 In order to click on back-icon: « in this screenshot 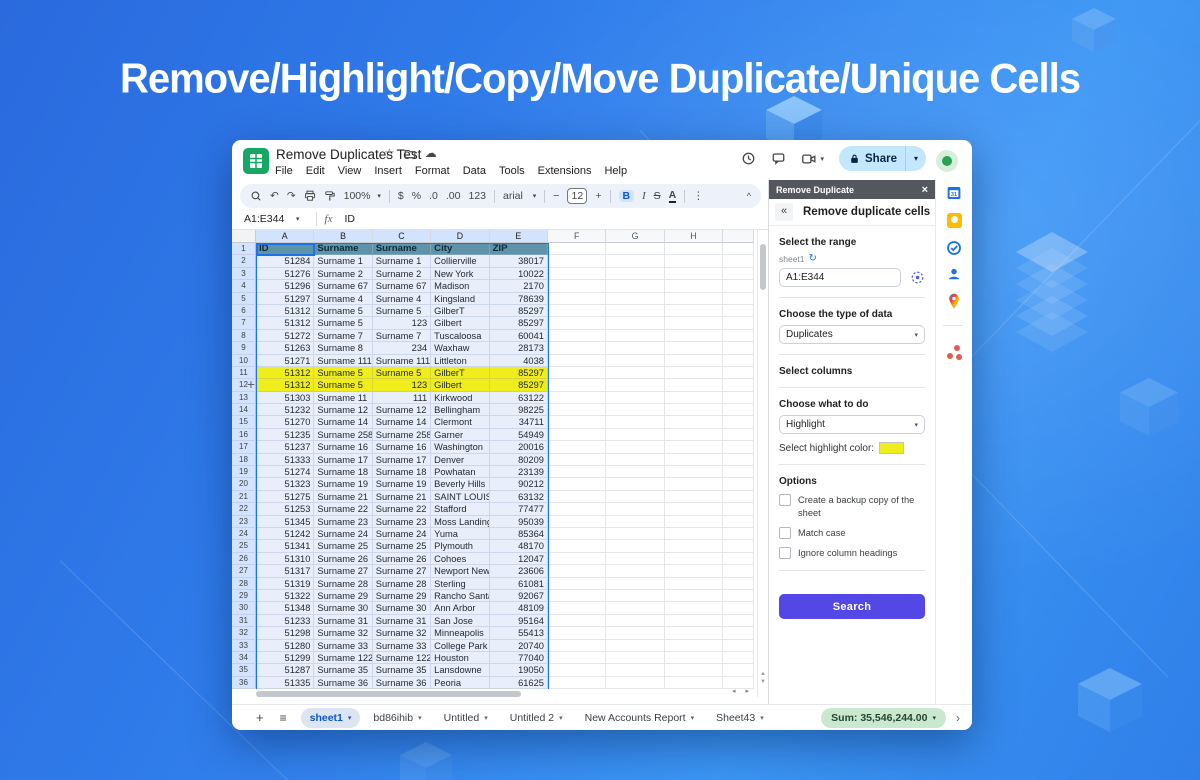, I will do `click(784, 212)`.